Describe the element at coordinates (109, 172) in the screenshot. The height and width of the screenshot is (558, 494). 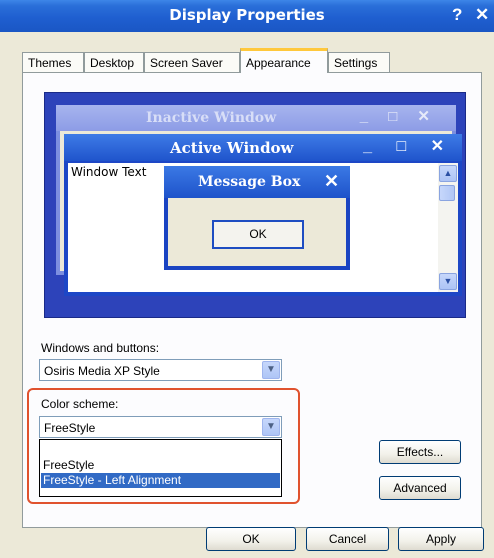
I see `window-text-sample: Window Text` at that location.